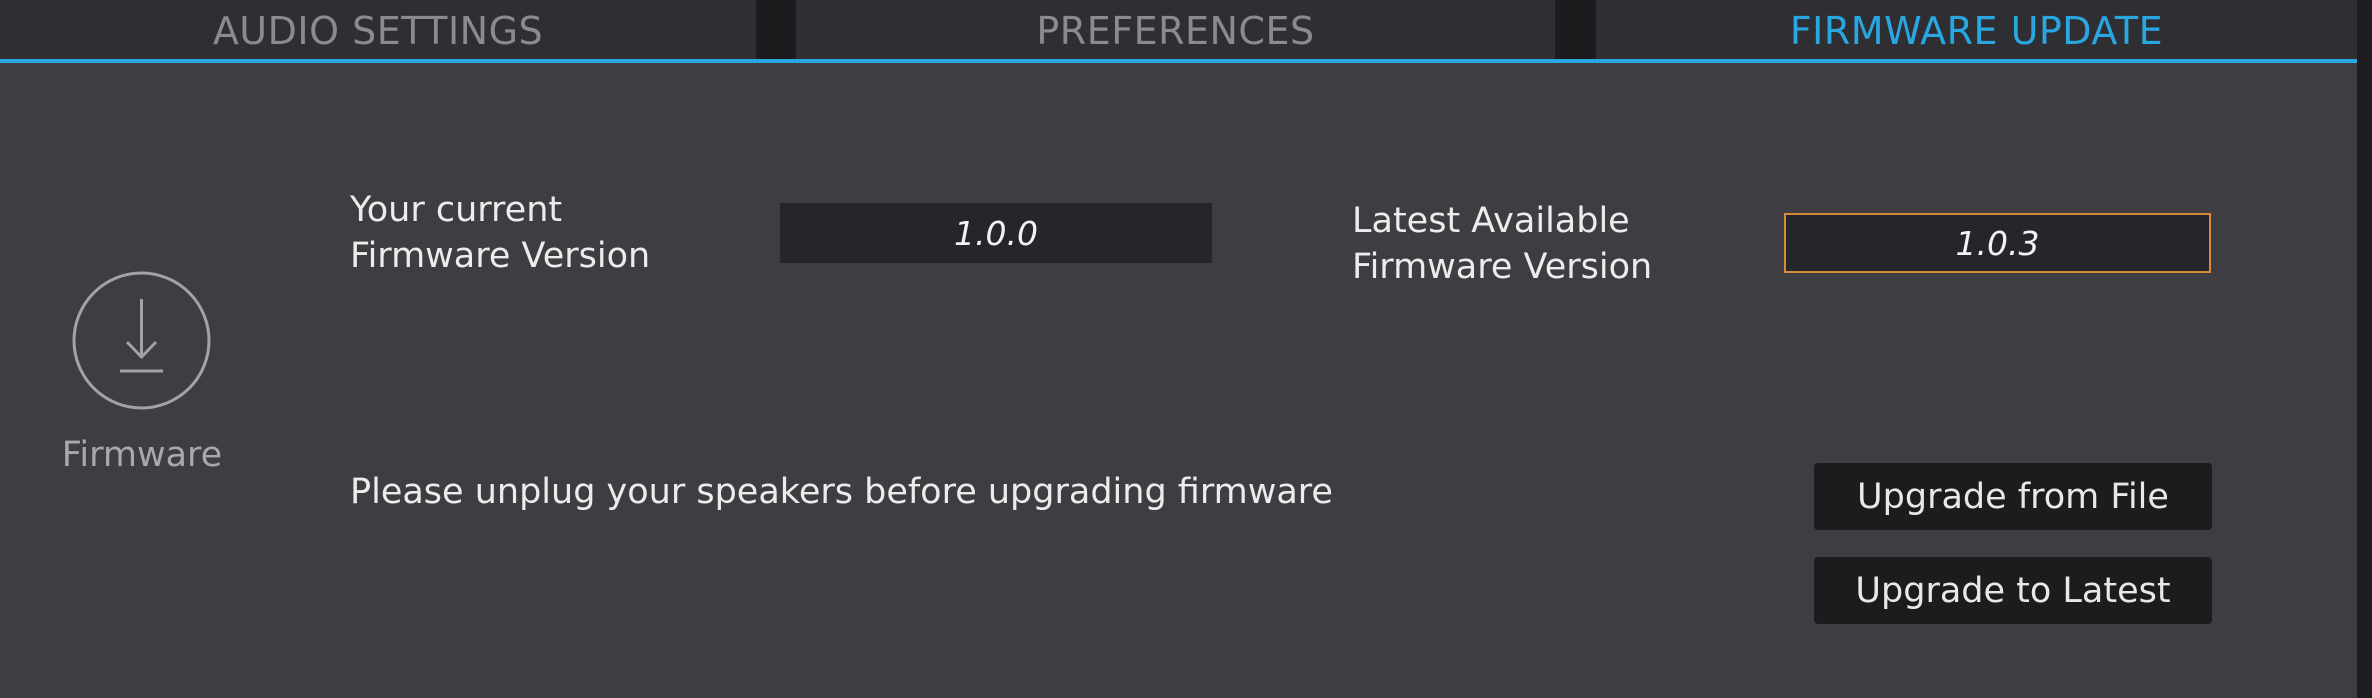 This screenshot has width=2372, height=698. Describe the element at coordinates (378, 31) in the screenshot. I see `tab-audio-settings: AUDIO SETTINGS` at that location.